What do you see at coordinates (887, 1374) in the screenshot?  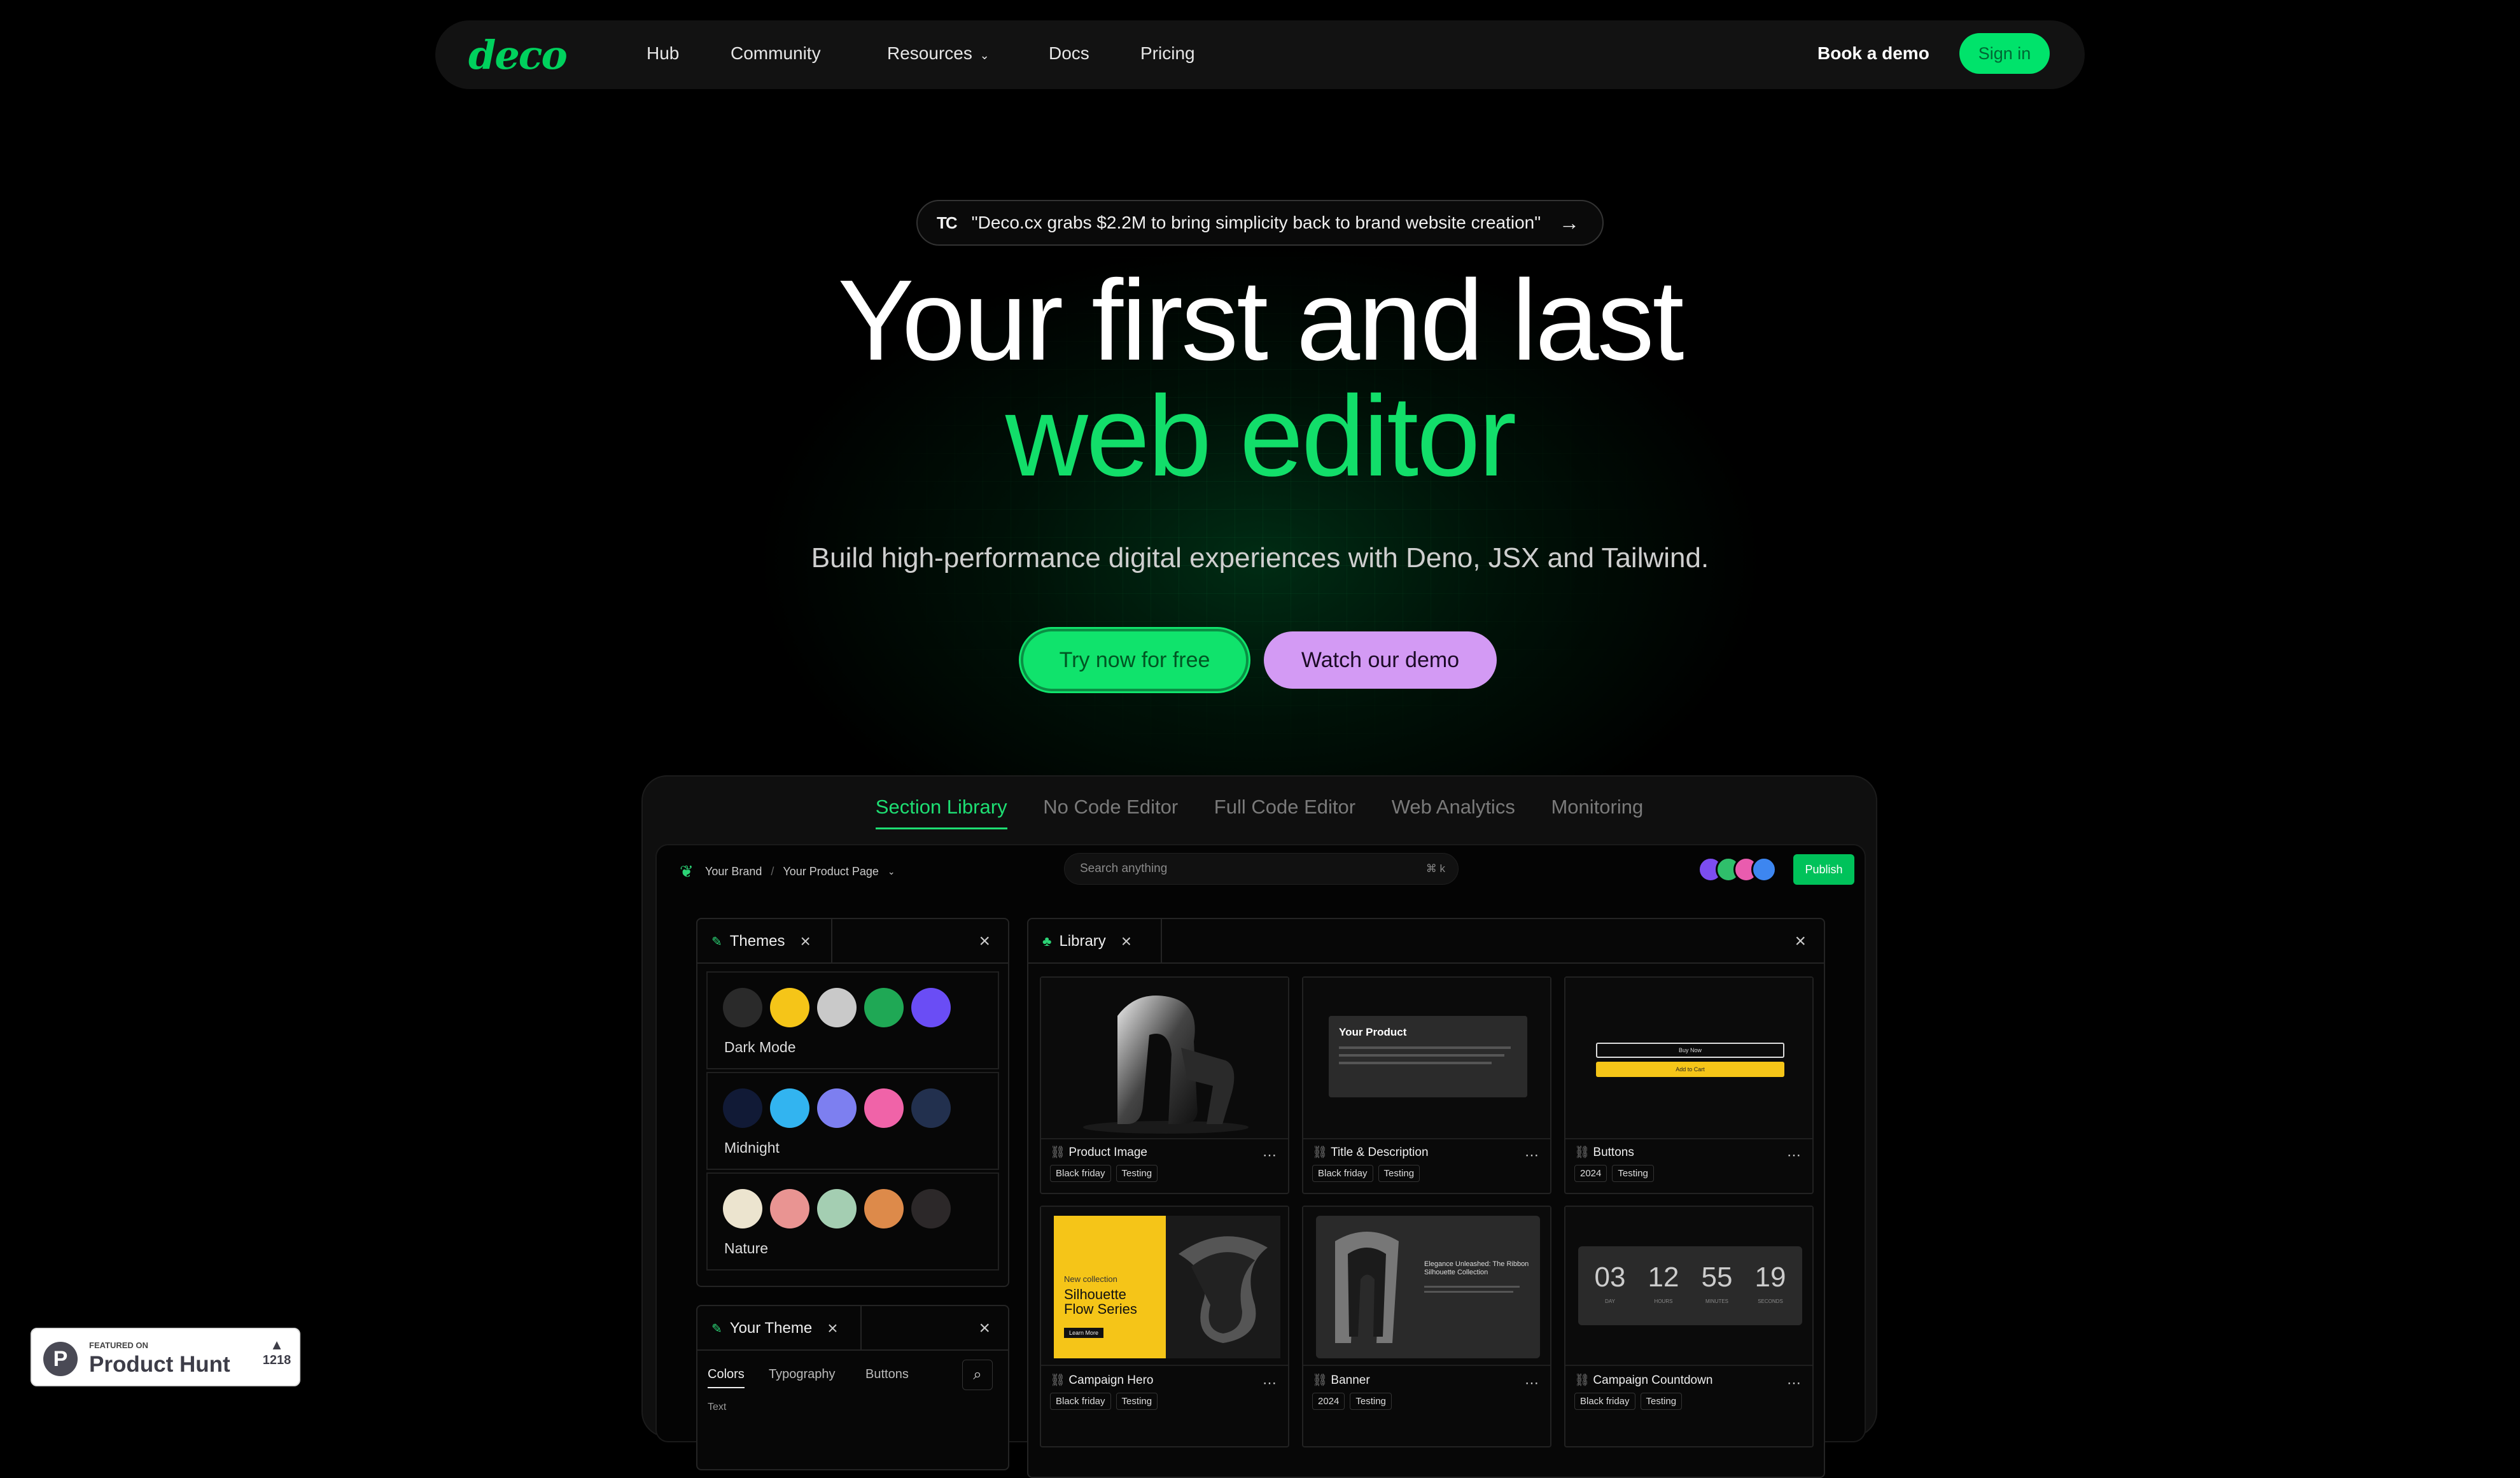 I see `tab-buttons: Buttons` at bounding box center [887, 1374].